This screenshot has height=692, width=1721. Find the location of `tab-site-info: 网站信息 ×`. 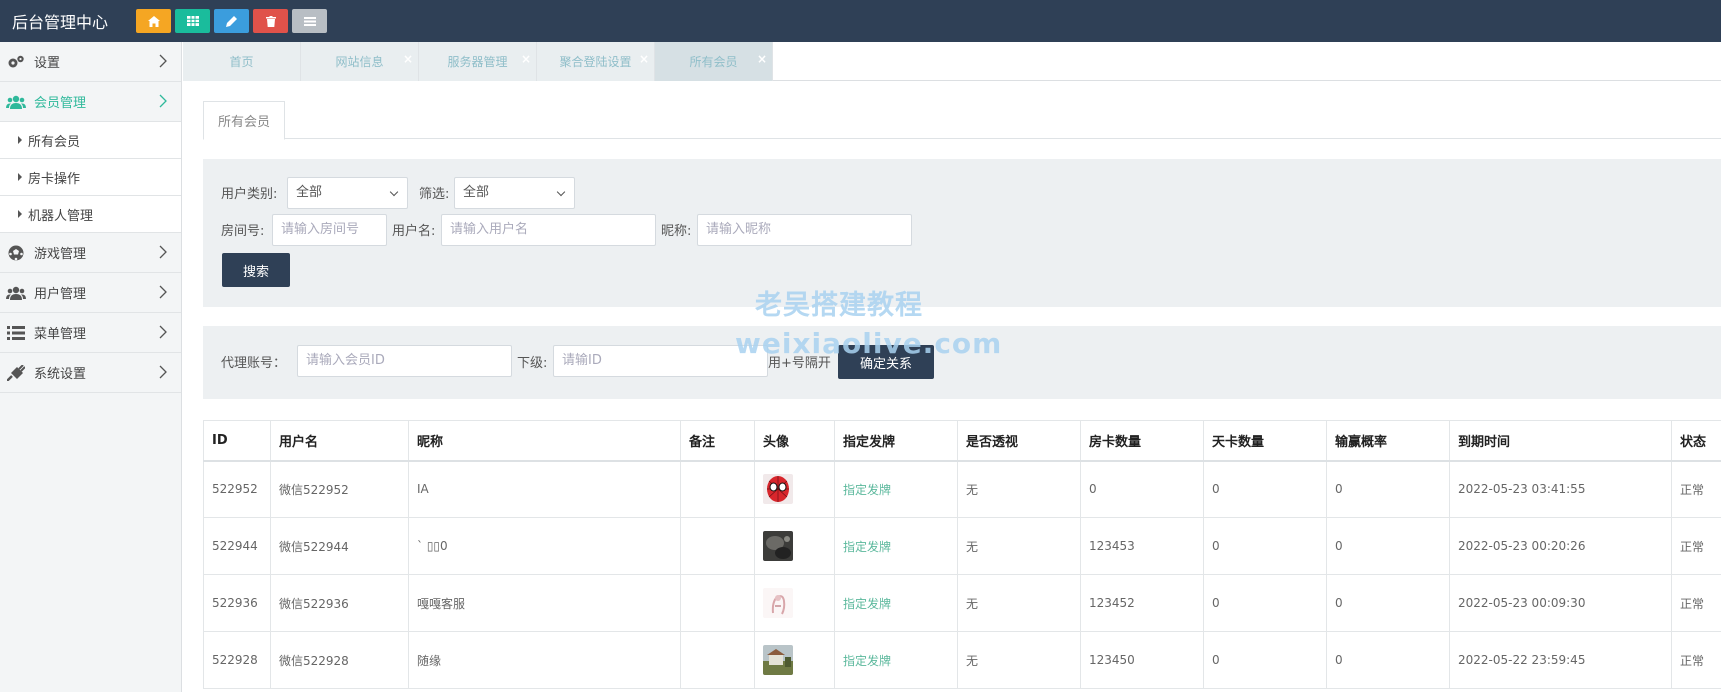

tab-site-info: 网站信息 × is located at coordinates (360, 61).